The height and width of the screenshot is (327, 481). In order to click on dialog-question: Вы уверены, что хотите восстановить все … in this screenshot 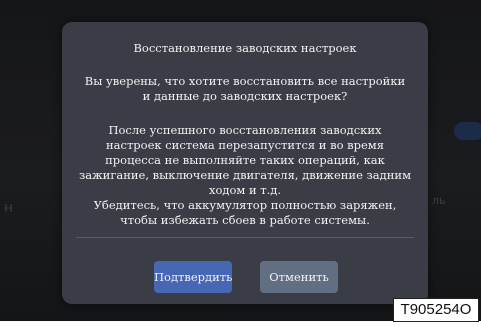, I will do `click(245, 88)`.